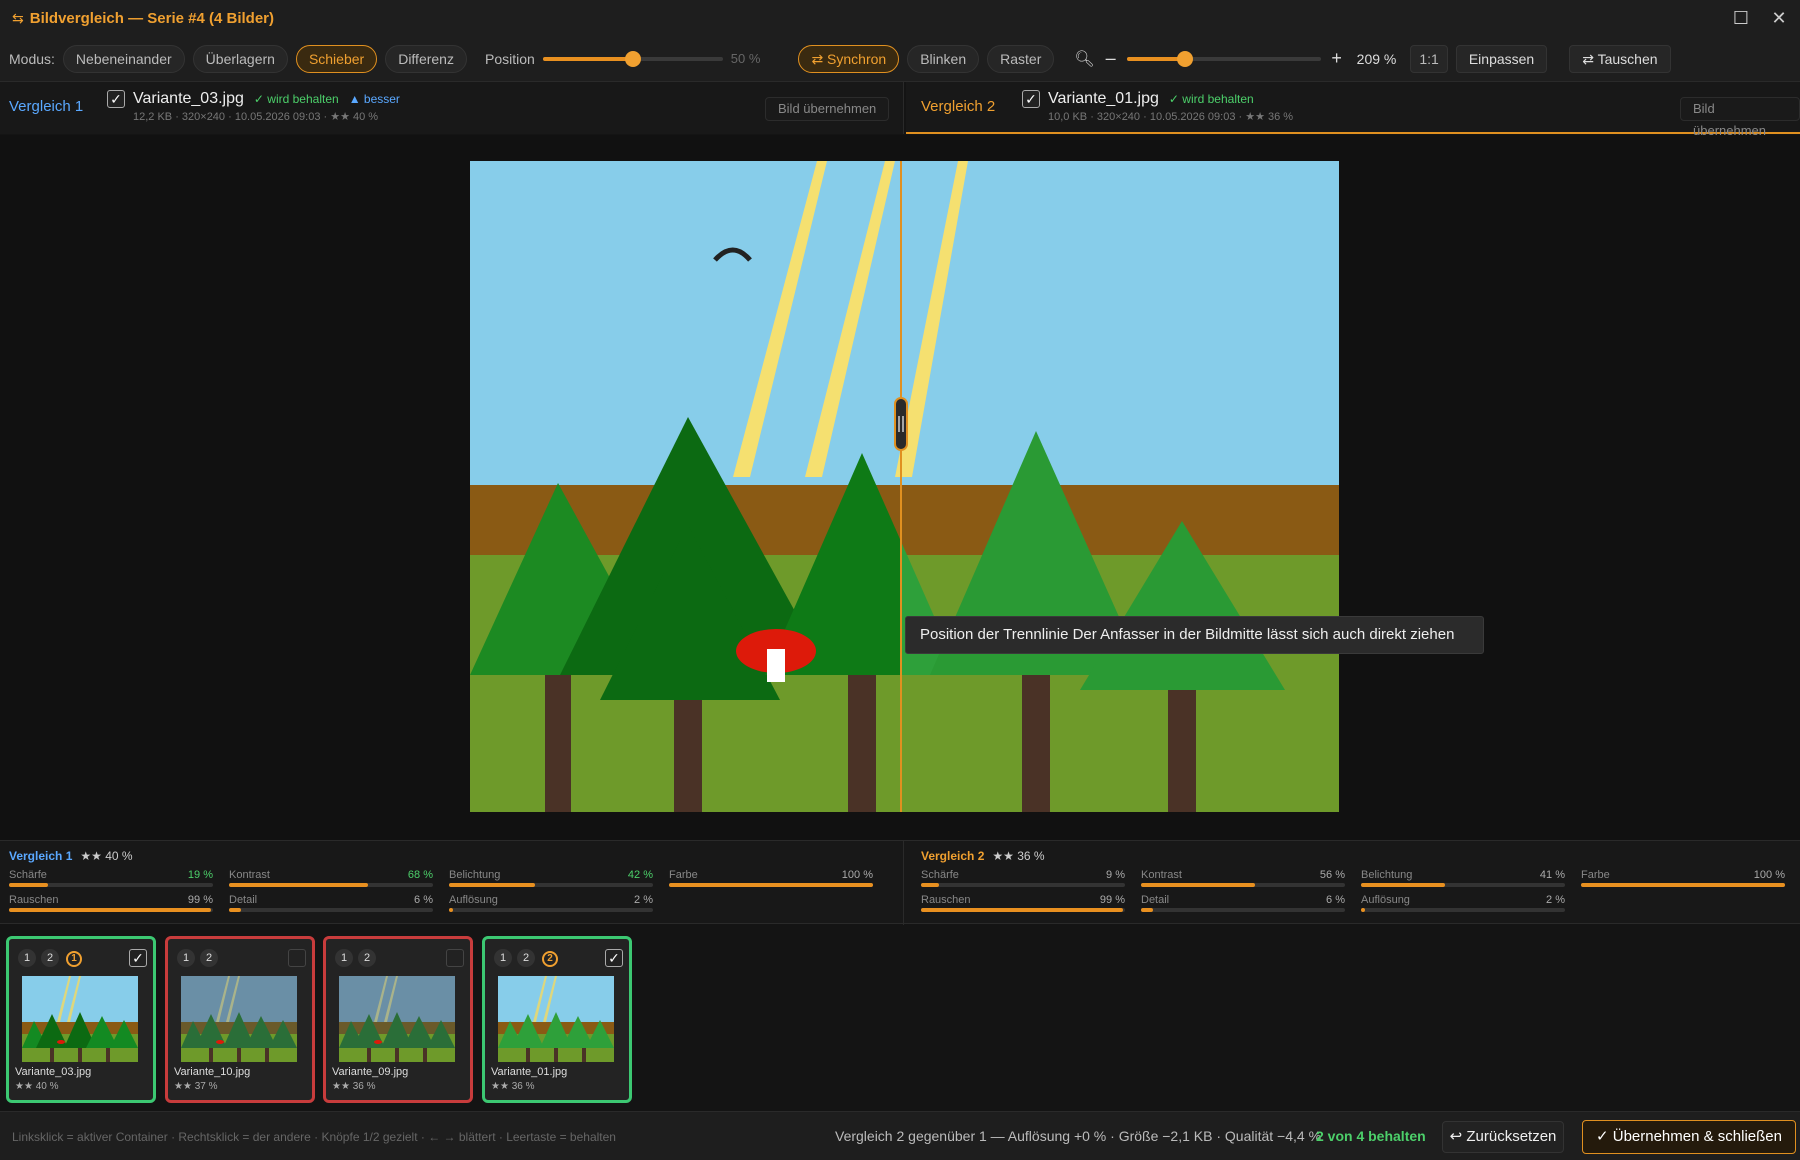  What do you see at coordinates (296, 99) in the screenshot?
I see `compare1-keep-badge: ✓ wird behalten` at bounding box center [296, 99].